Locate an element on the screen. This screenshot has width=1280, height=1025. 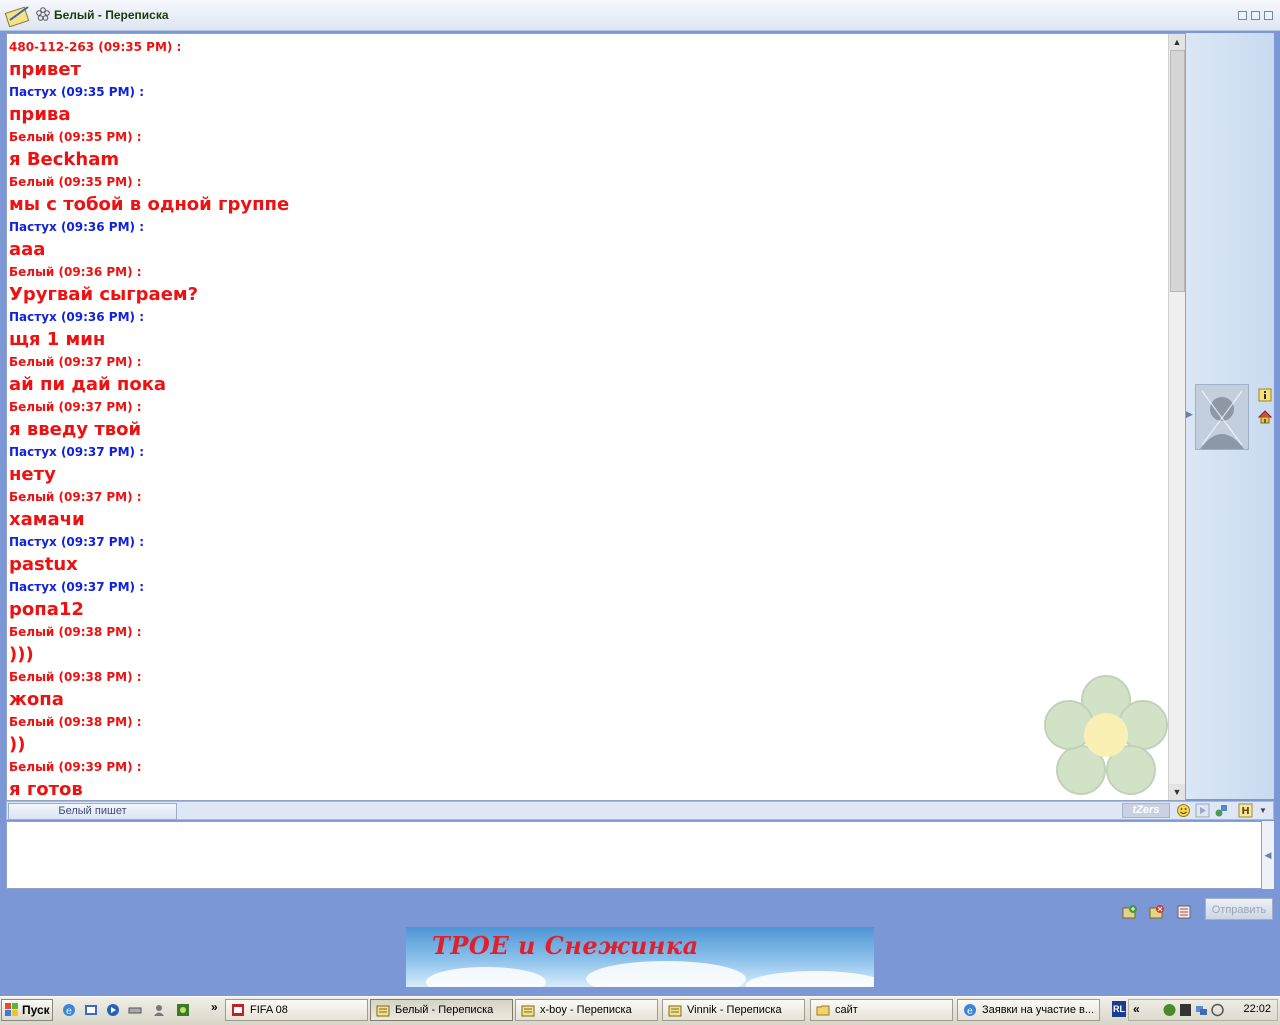
pencil-notepad-icon is located at coordinates (17, 16).